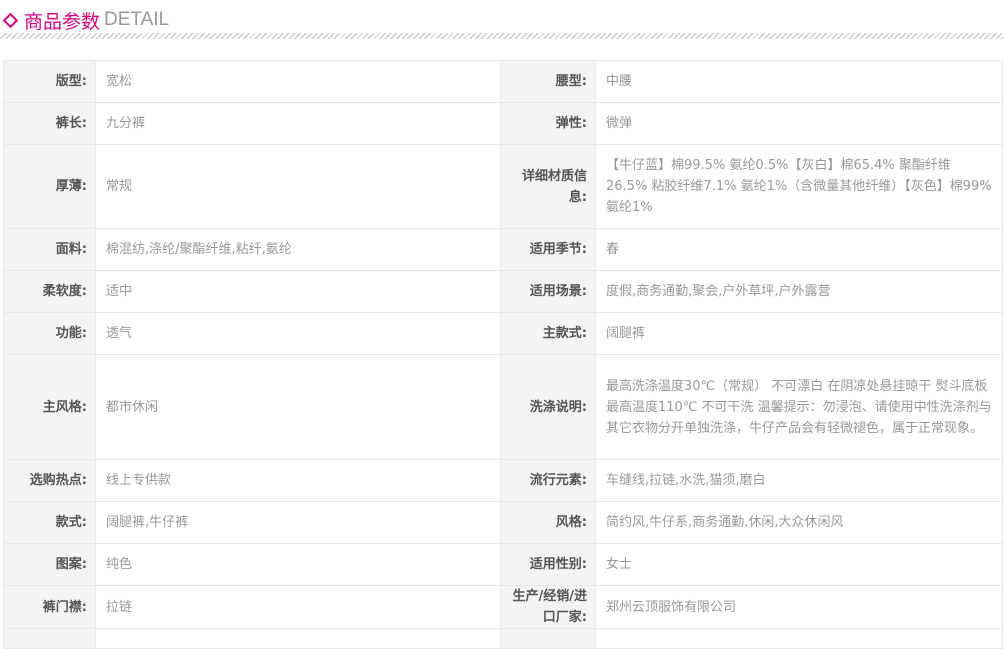 This screenshot has height=649, width=1005. Describe the element at coordinates (49, 291) in the screenshot. I see `param-label: 柔软度:` at that location.